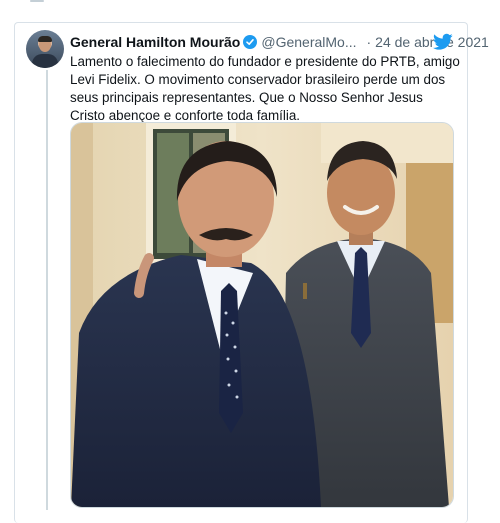 The height and width of the screenshot is (523, 500). I want to click on avatar-hair, so click(45, 39).